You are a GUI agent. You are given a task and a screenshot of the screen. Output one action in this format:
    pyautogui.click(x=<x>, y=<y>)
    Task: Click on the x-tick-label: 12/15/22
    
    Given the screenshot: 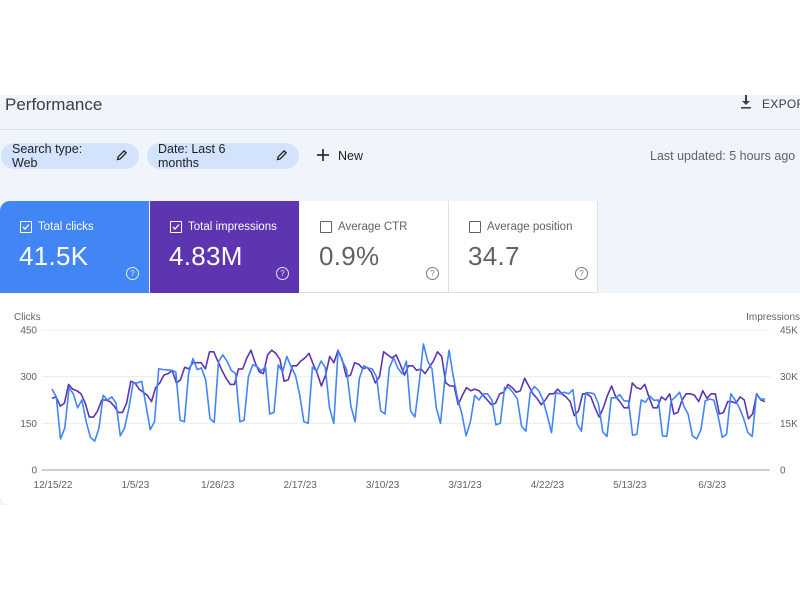 What is the action you would take?
    pyautogui.click(x=53, y=485)
    